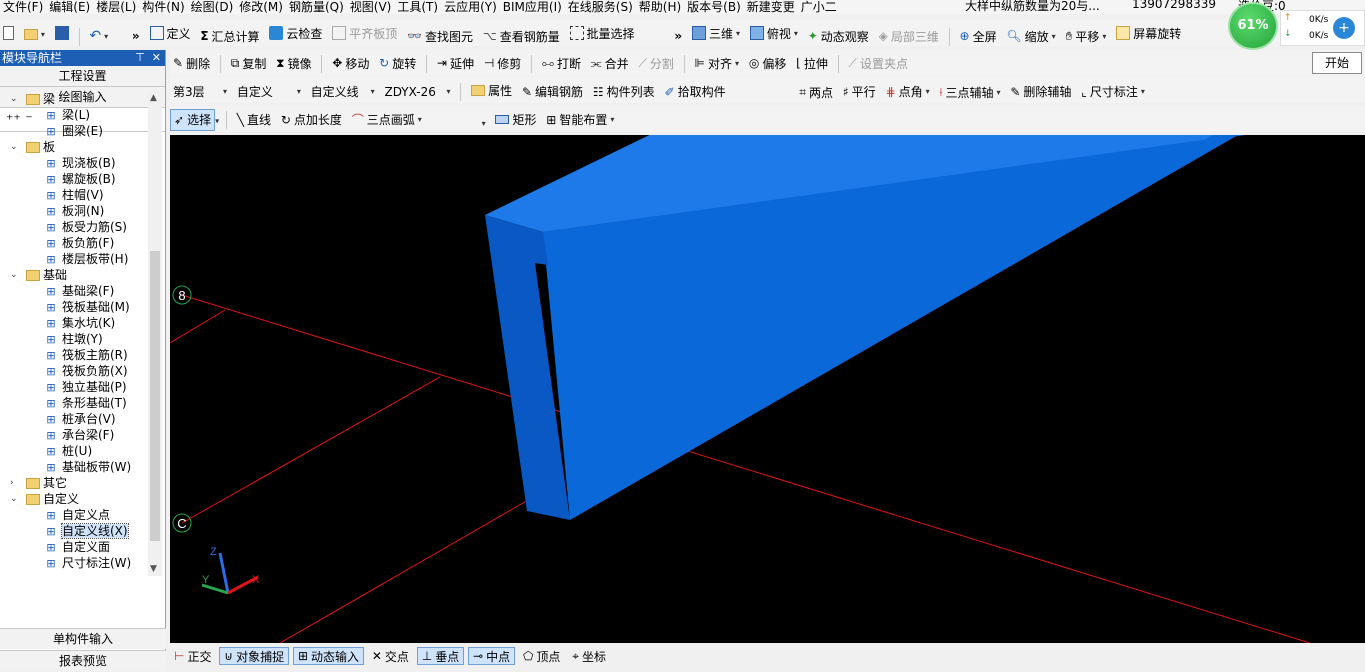  What do you see at coordinates (83, 660) in the screenshot?
I see `report-preview-button: 报表预览` at bounding box center [83, 660].